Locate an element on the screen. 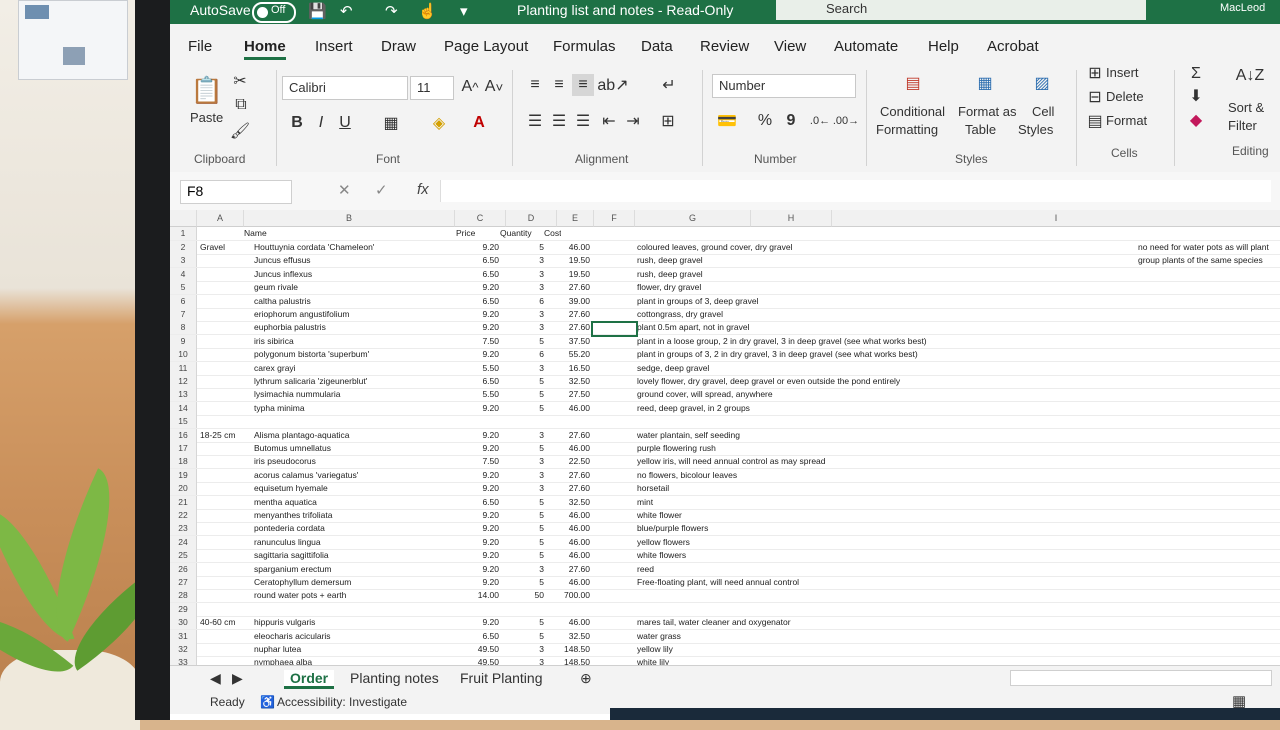 Image resolution: width=1280 pixels, height=730 pixels. horizontal-scrollbar is located at coordinates (1141, 678).